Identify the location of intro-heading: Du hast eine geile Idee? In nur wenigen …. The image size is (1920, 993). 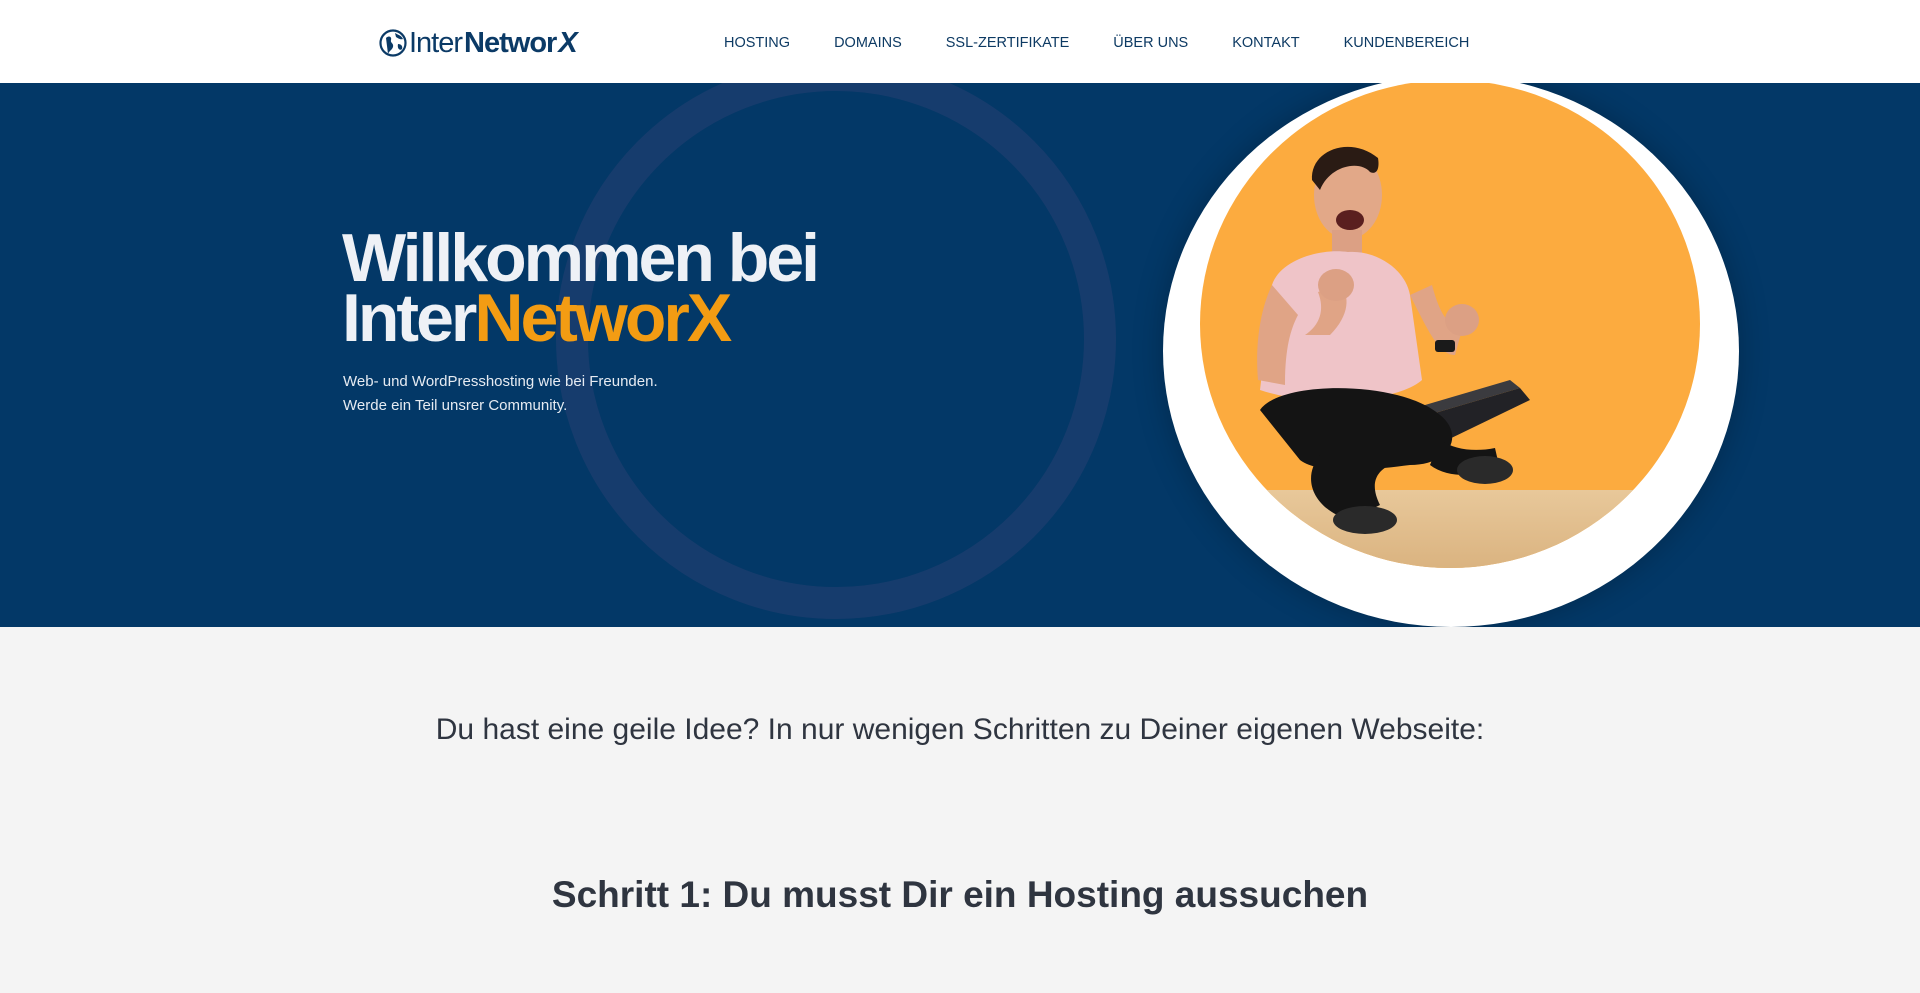
(960, 729).